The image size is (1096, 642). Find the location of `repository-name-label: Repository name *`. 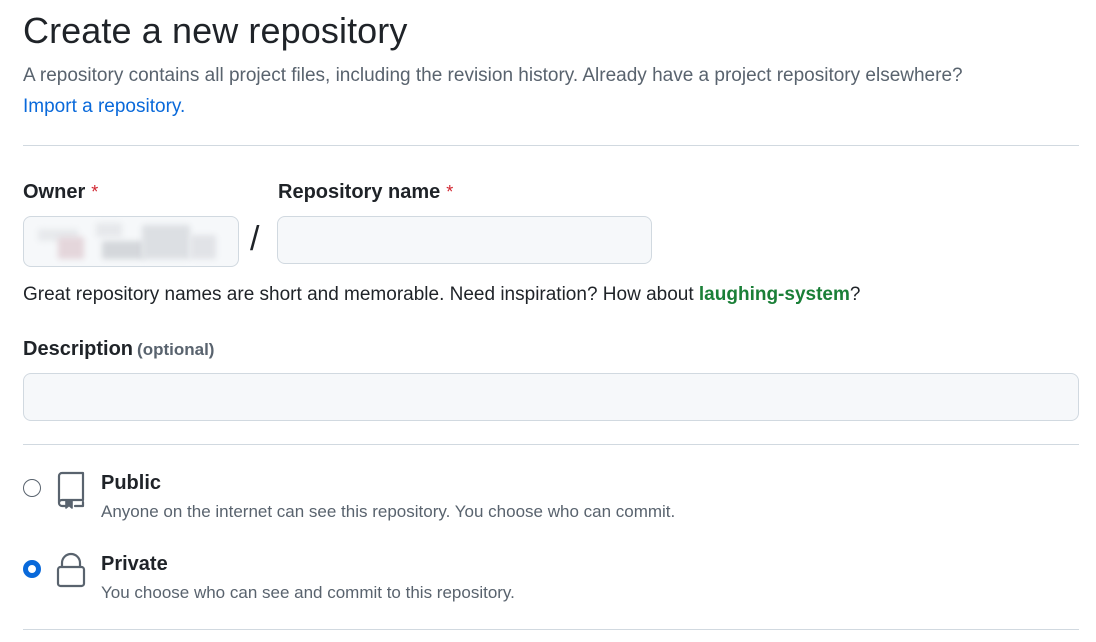

repository-name-label: Repository name * is located at coordinates (366, 192).